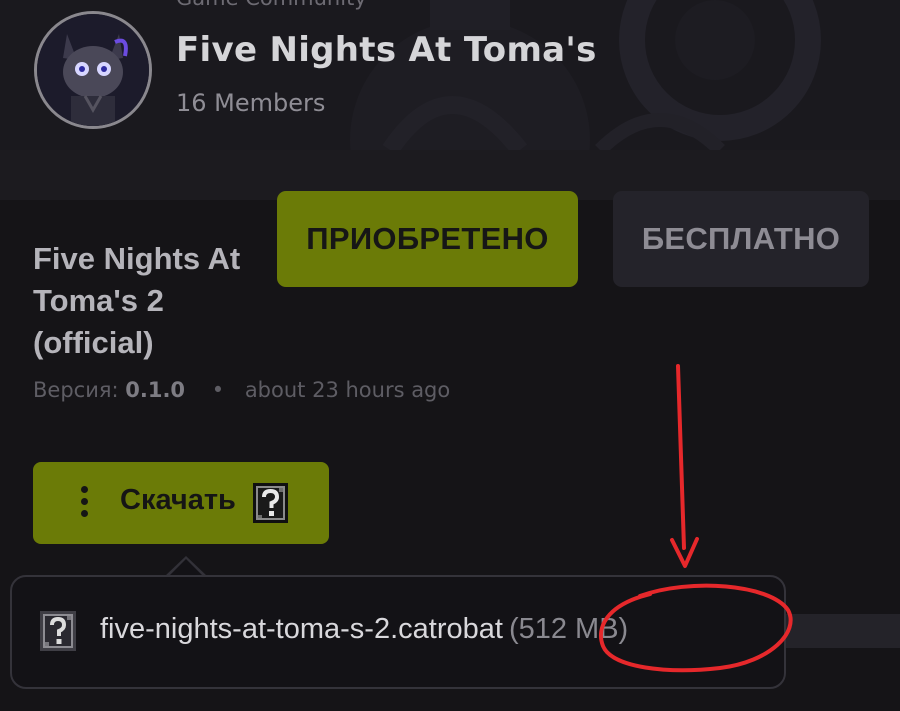 Image resolution: width=900 pixels, height=711 pixels. I want to click on download-file-item: five-nights-at-toma-s-2.catrobat (512 MB), so click(398, 632).